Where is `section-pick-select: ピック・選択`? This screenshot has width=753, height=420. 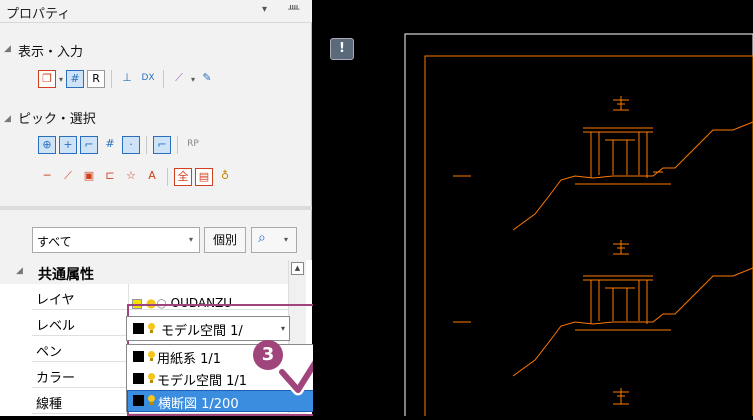
section-pick-select: ピック・選択 is located at coordinates (57, 119).